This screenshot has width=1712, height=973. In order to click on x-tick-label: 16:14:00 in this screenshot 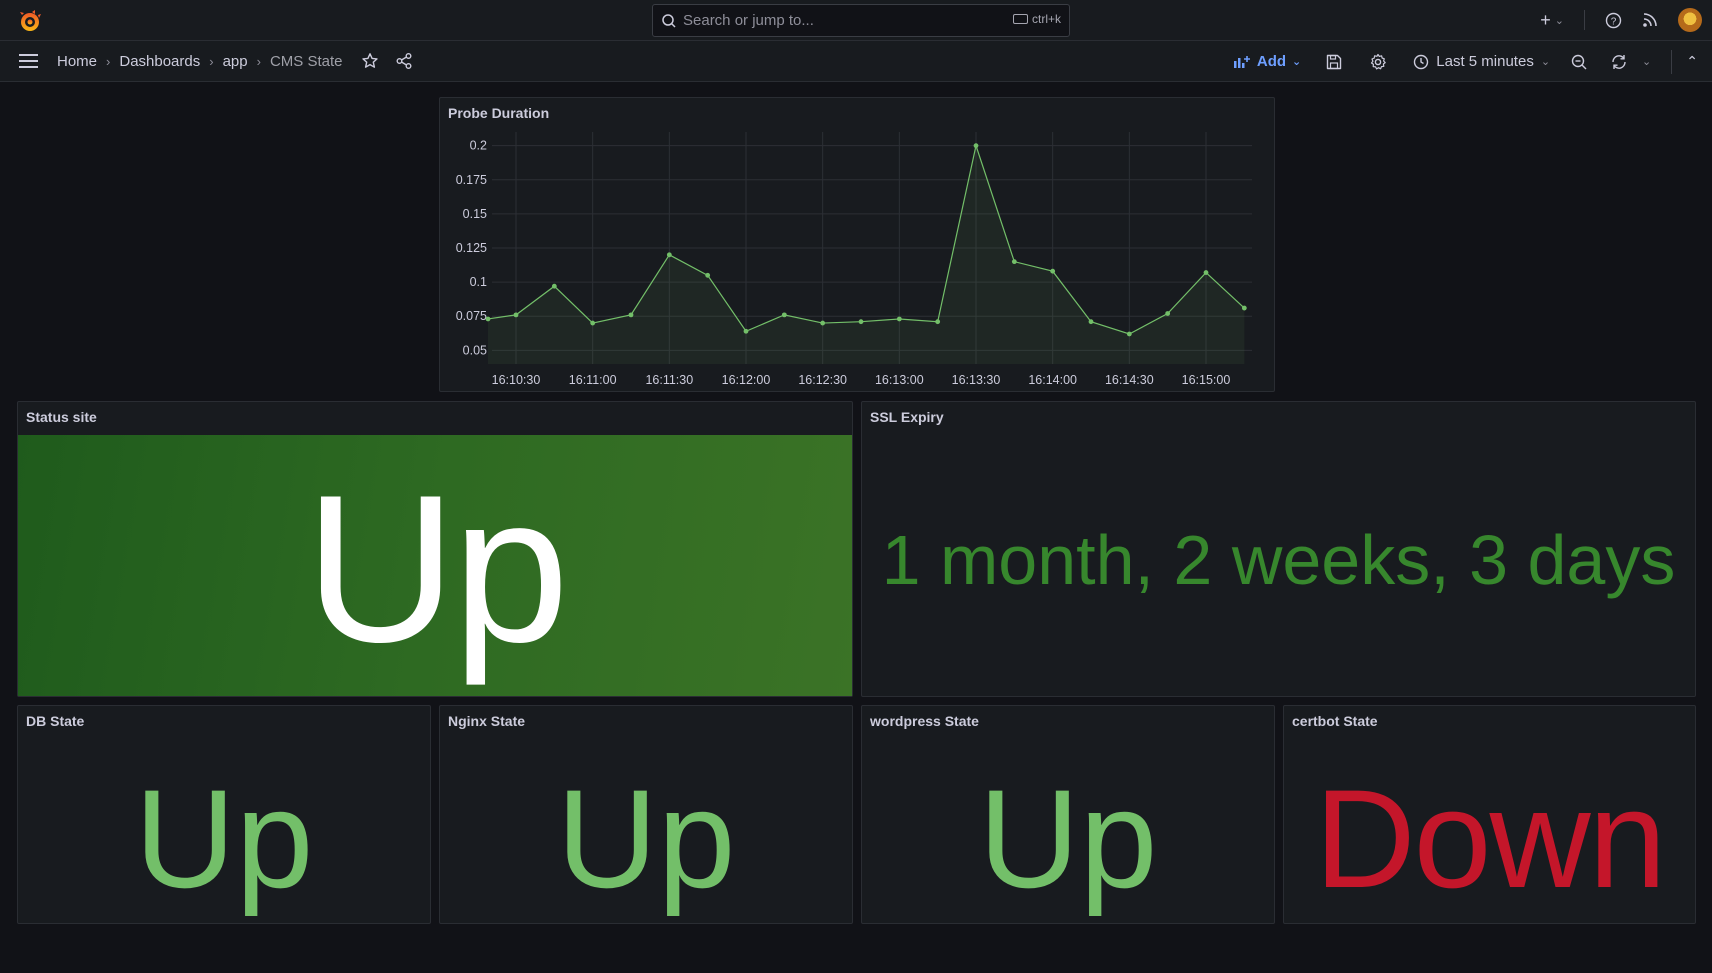, I will do `click(1052, 380)`.